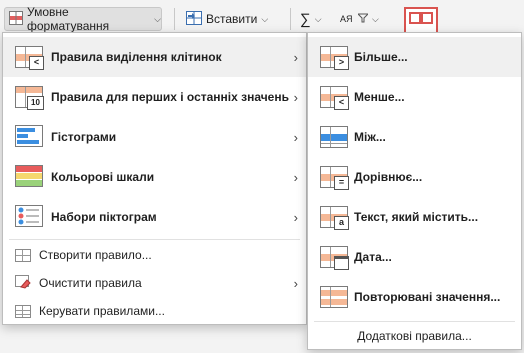 The height and width of the screenshot is (353, 524). Describe the element at coordinates (334, 58) in the screenshot. I see `greater-than-icon: >` at that location.